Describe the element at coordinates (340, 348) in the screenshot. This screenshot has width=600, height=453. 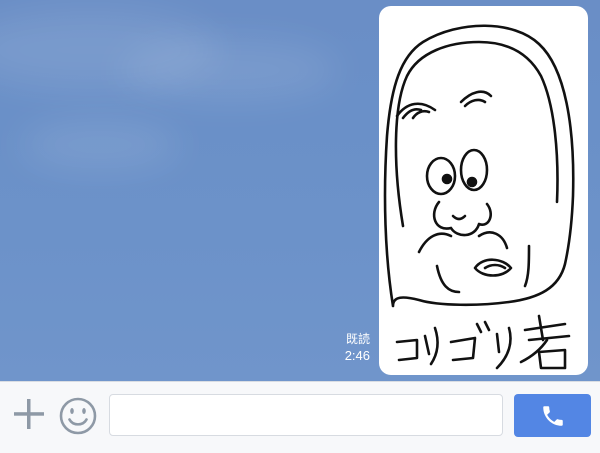
I see `message-meta: 既読 2:46` at that location.